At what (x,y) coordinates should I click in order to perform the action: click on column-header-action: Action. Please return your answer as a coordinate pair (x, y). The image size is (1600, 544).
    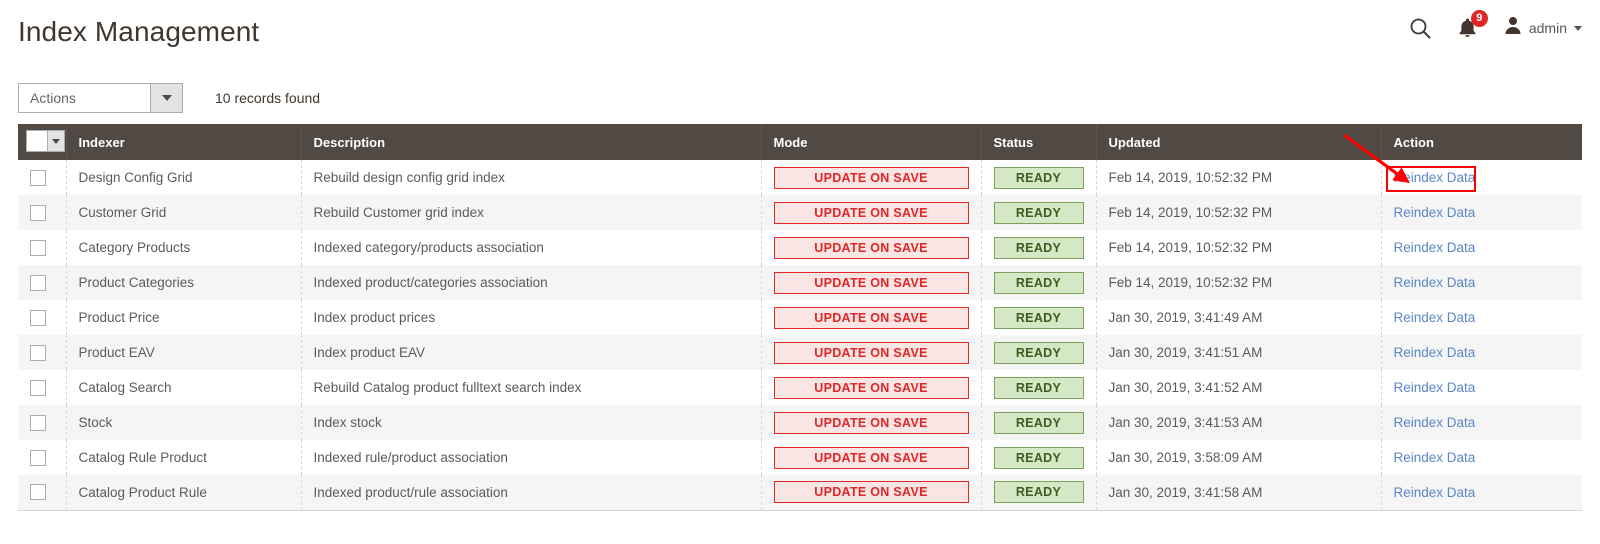
    Looking at the image, I should click on (1481, 142).